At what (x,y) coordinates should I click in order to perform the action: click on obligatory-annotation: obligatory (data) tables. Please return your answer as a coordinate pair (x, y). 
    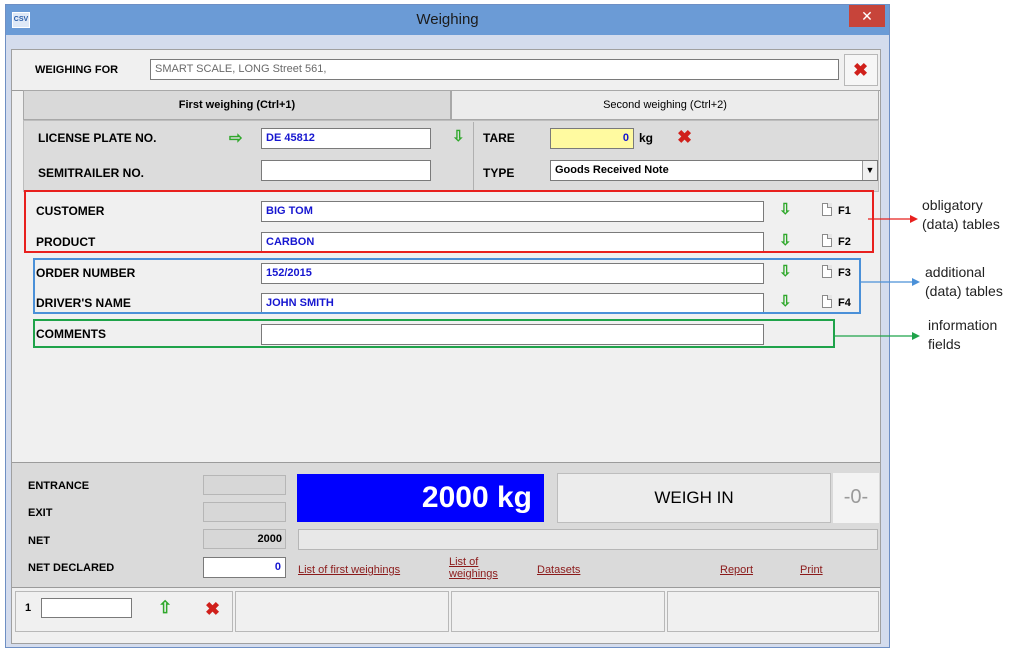
    Looking at the image, I should click on (961, 215).